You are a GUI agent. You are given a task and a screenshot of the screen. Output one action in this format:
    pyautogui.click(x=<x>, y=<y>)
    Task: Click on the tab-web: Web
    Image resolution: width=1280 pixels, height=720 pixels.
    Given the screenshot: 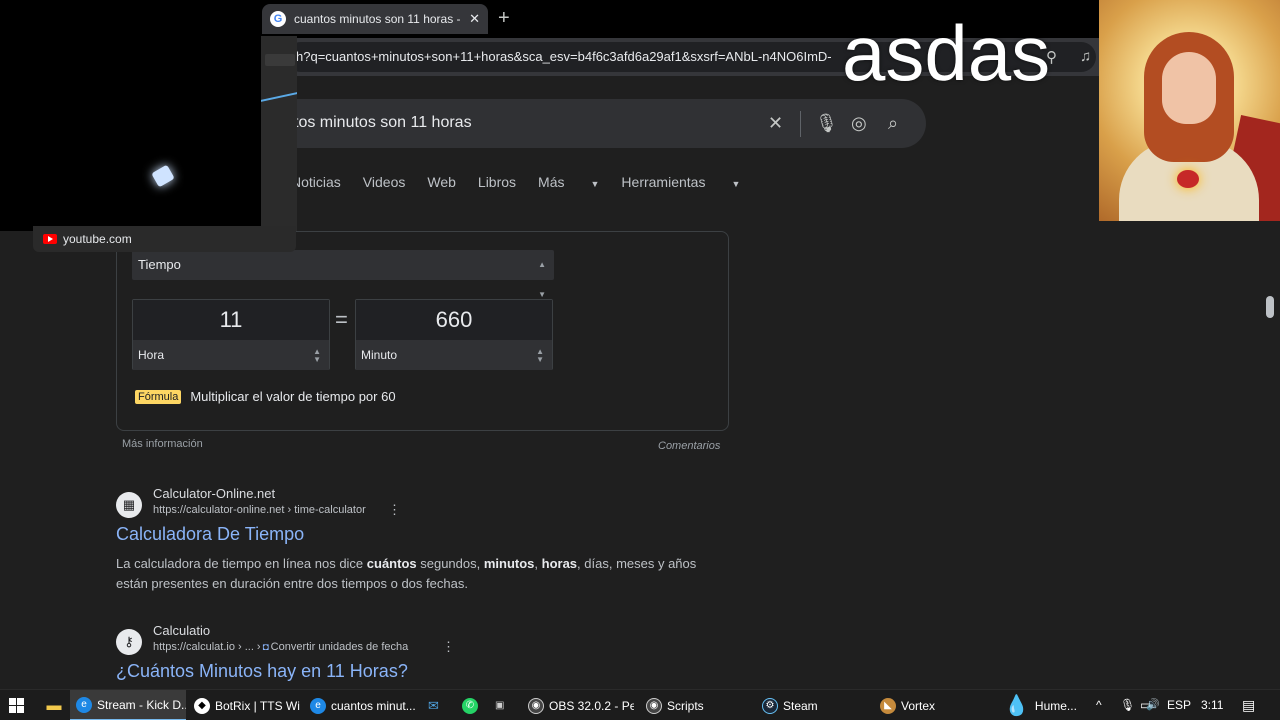 What is the action you would take?
    pyautogui.click(x=441, y=184)
    